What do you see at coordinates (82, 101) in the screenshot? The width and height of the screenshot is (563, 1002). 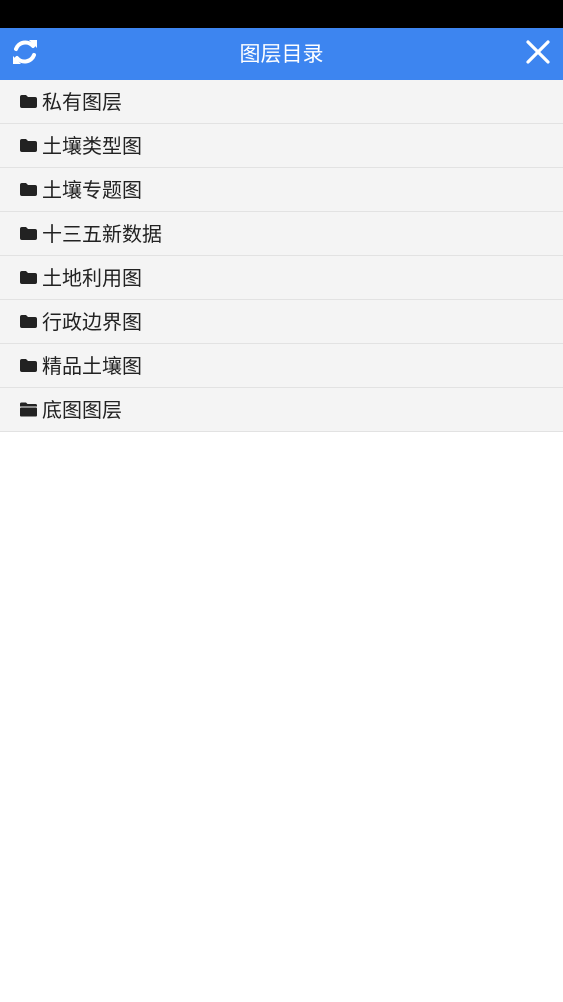 I see `layer-item-label: 私有图层` at bounding box center [82, 101].